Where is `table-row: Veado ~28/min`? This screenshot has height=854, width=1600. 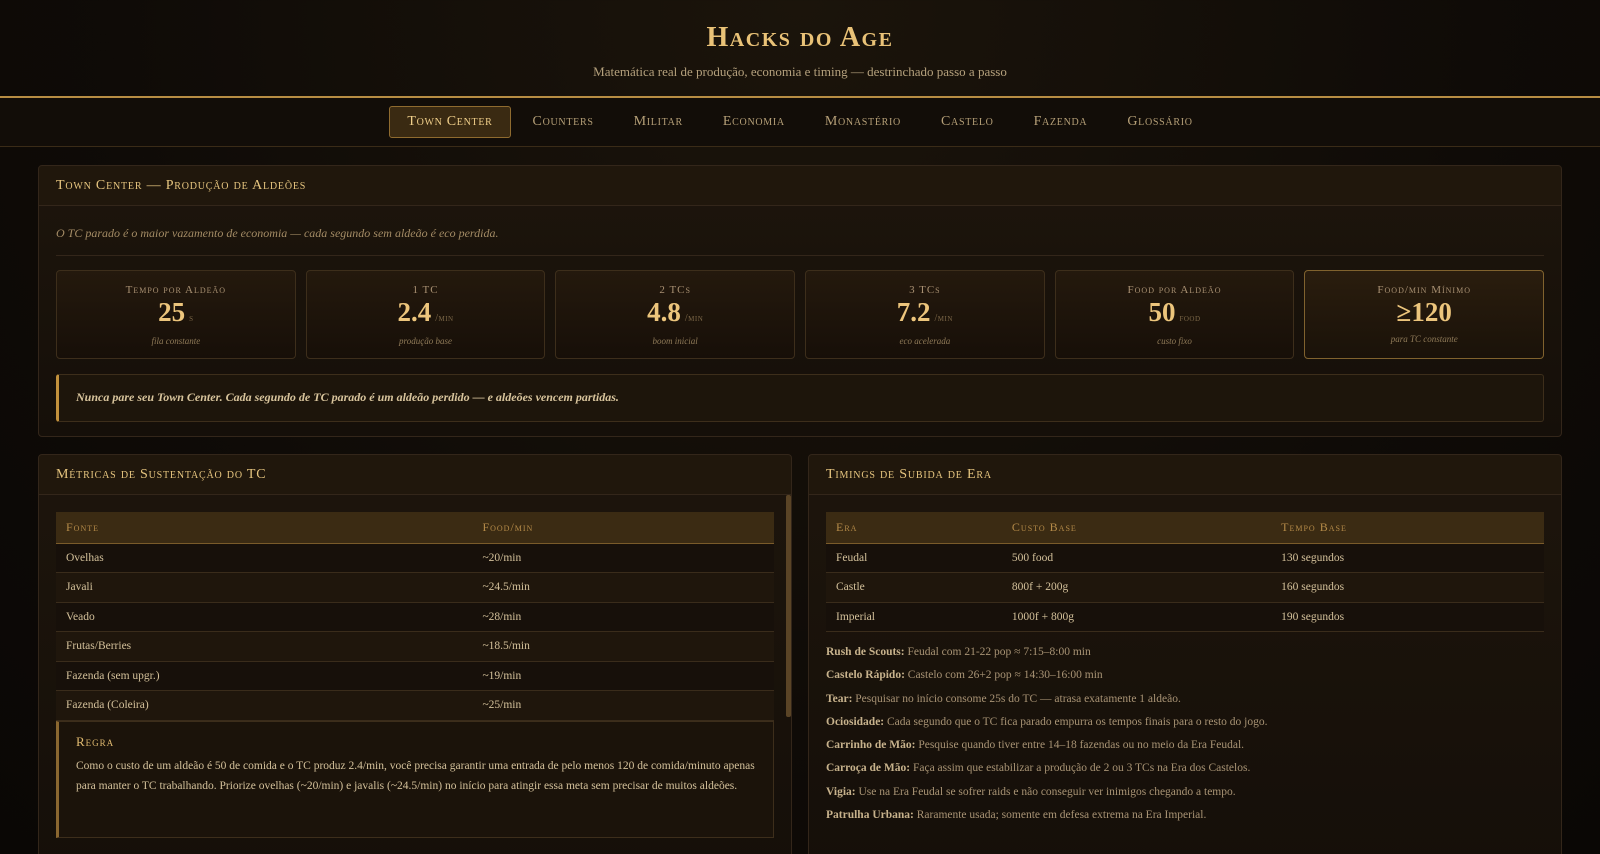
table-row: Veado ~28/min is located at coordinates (415, 617).